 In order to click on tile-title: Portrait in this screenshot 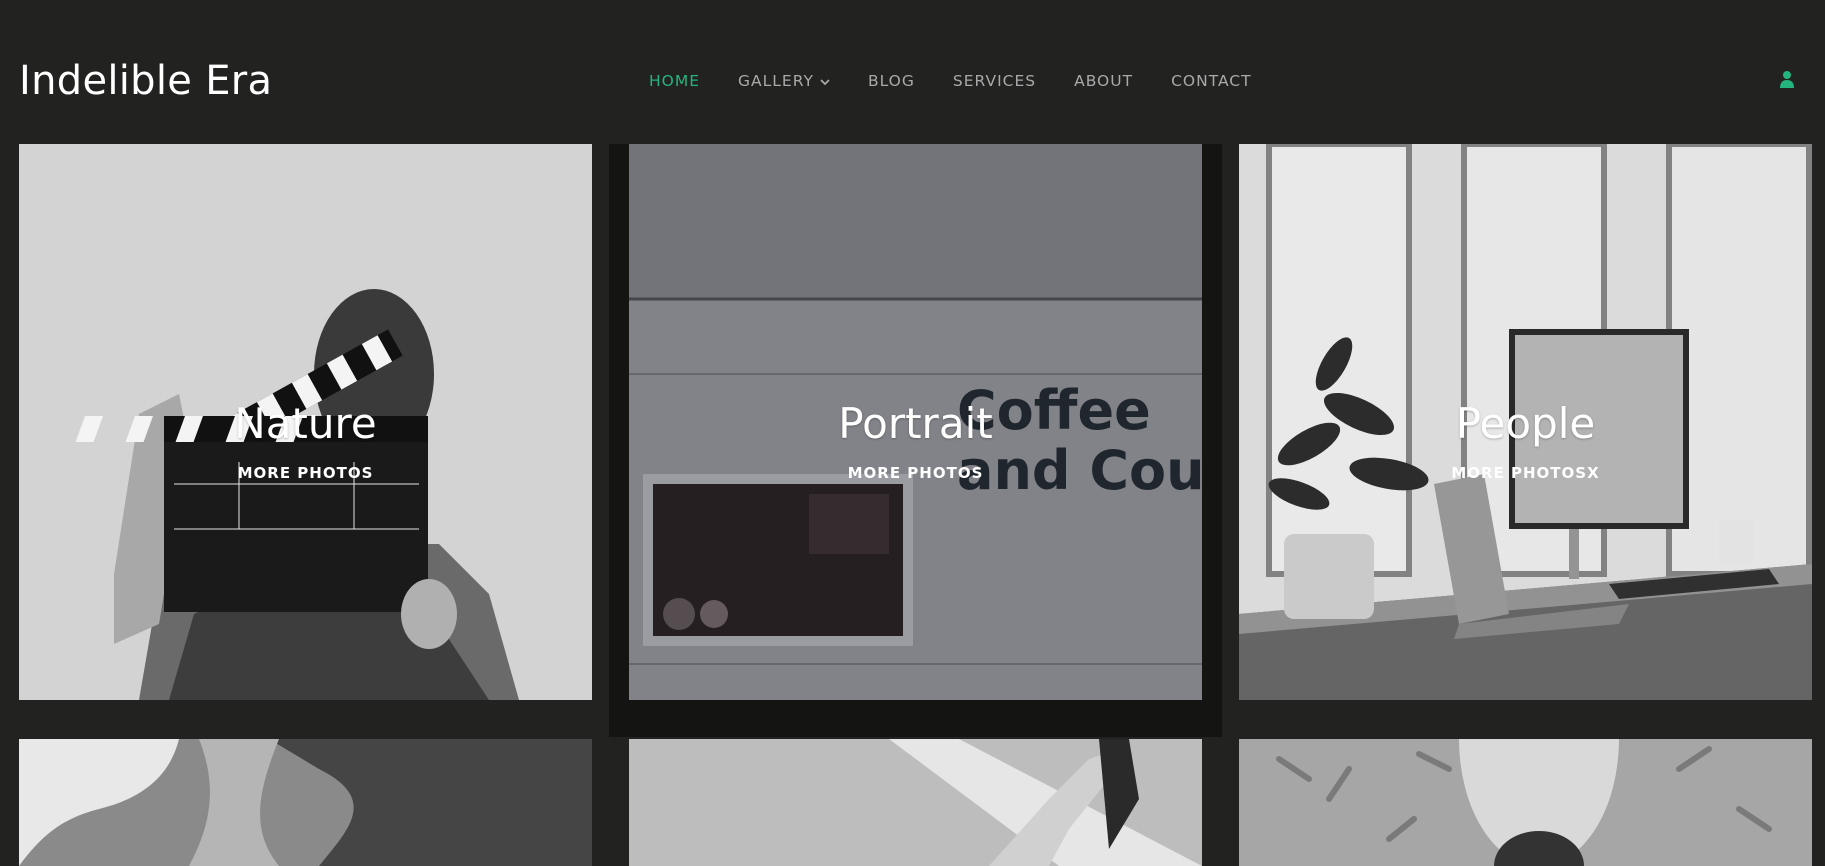, I will do `click(915, 423)`.